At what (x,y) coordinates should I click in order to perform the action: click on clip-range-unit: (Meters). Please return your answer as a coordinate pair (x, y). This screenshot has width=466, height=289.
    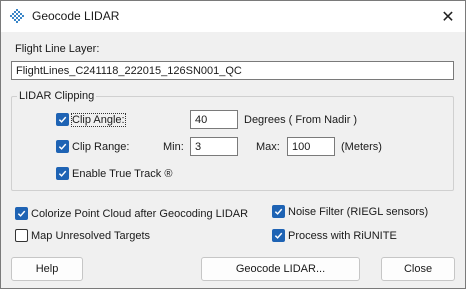
    Looking at the image, I should click on (361, 147).